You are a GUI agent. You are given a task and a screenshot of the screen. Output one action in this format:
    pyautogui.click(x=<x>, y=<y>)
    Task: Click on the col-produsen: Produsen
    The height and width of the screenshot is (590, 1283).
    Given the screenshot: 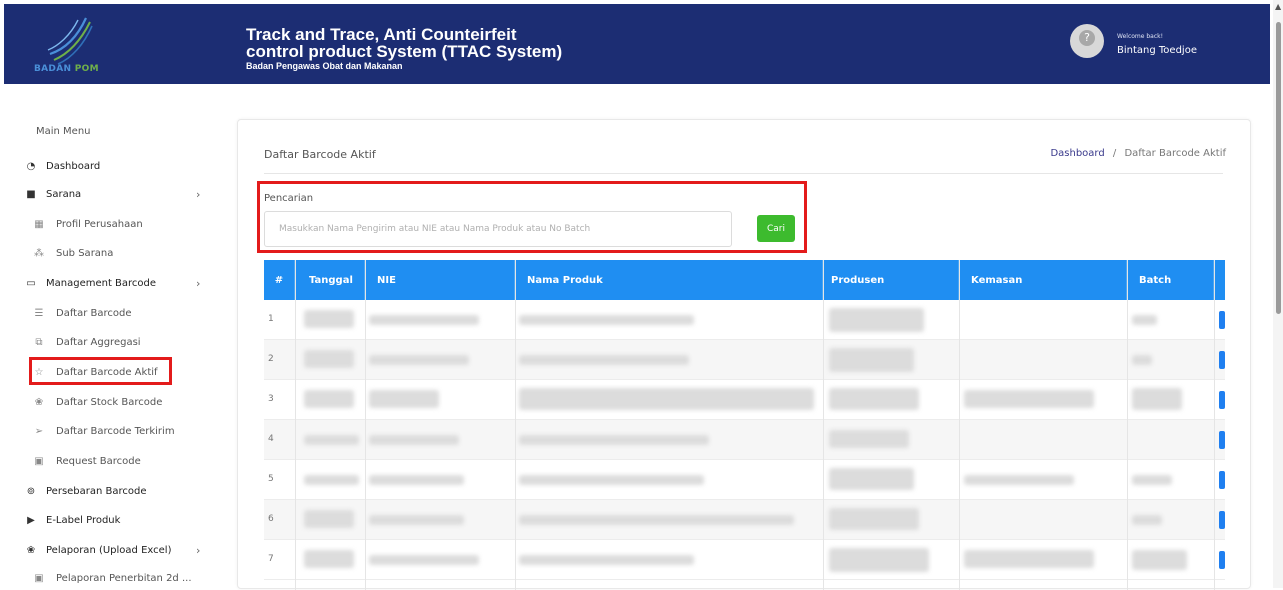 What is the action you would take?
    pyautogui.click(x=891, y=280)
    